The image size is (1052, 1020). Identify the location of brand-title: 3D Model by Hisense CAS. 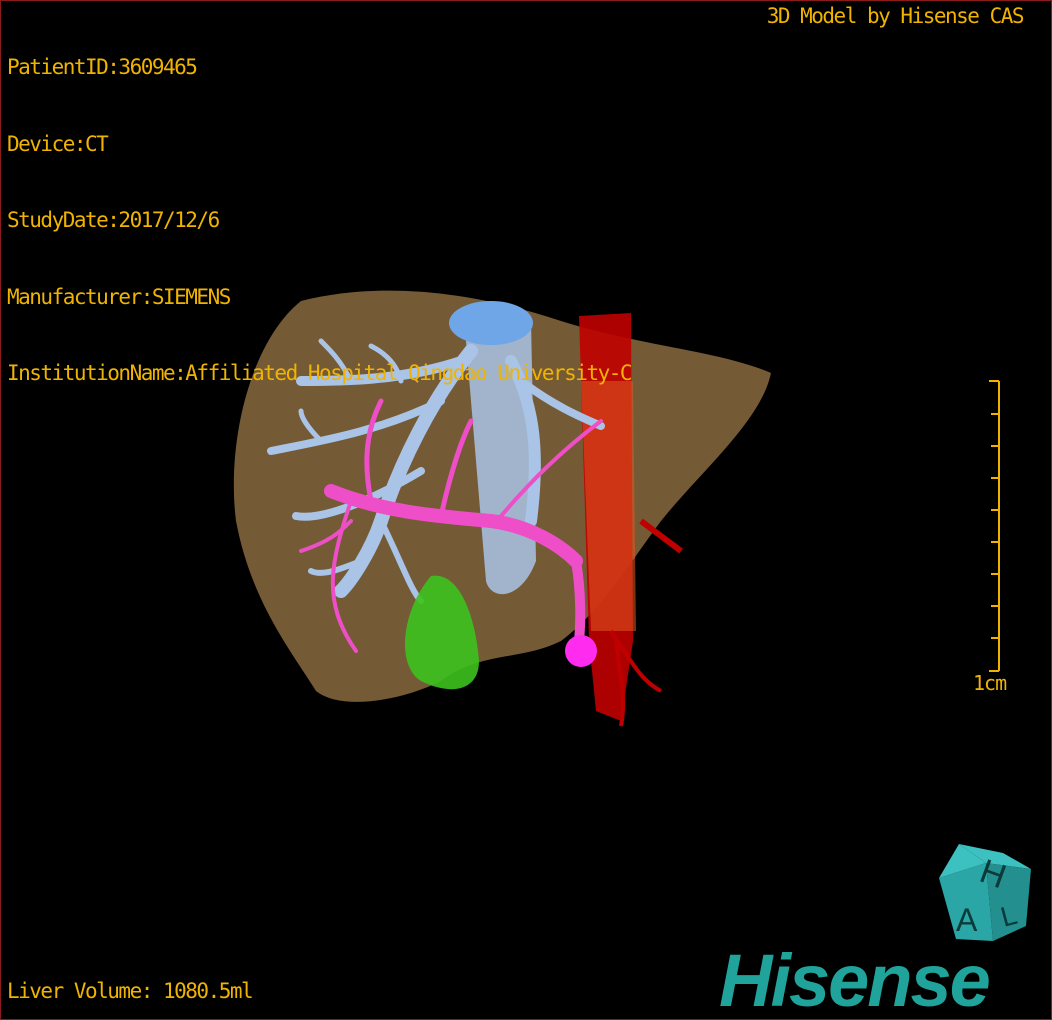
(895, 16).